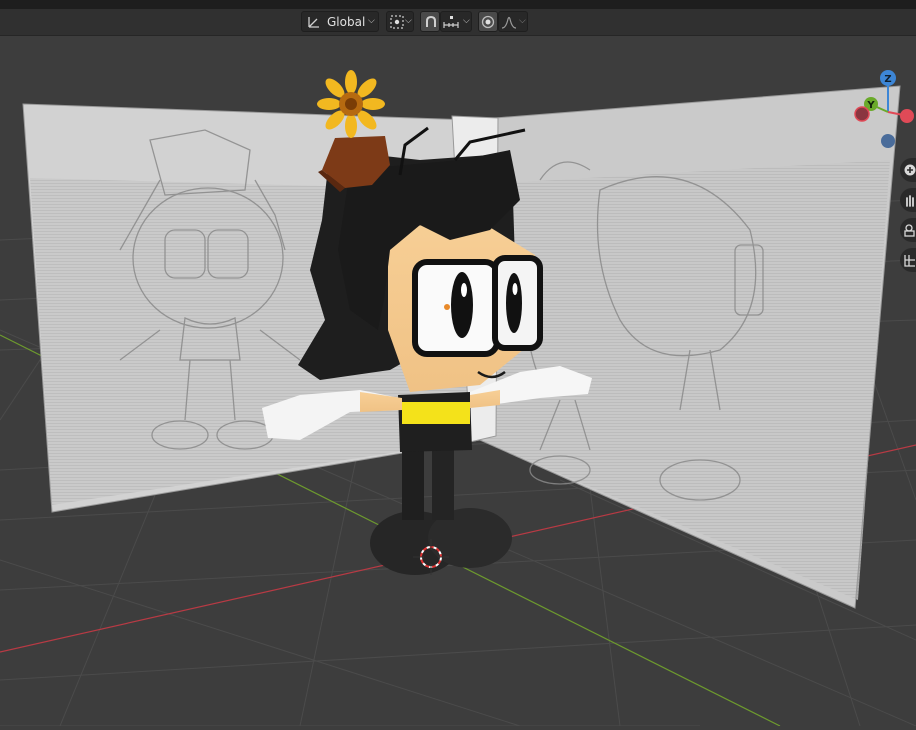 This screenshot has width=916, height=730. I want to click on viewport-header-toolbar: Global ⌵ ⌵ ⌵ ⌵, so click(458, 22).